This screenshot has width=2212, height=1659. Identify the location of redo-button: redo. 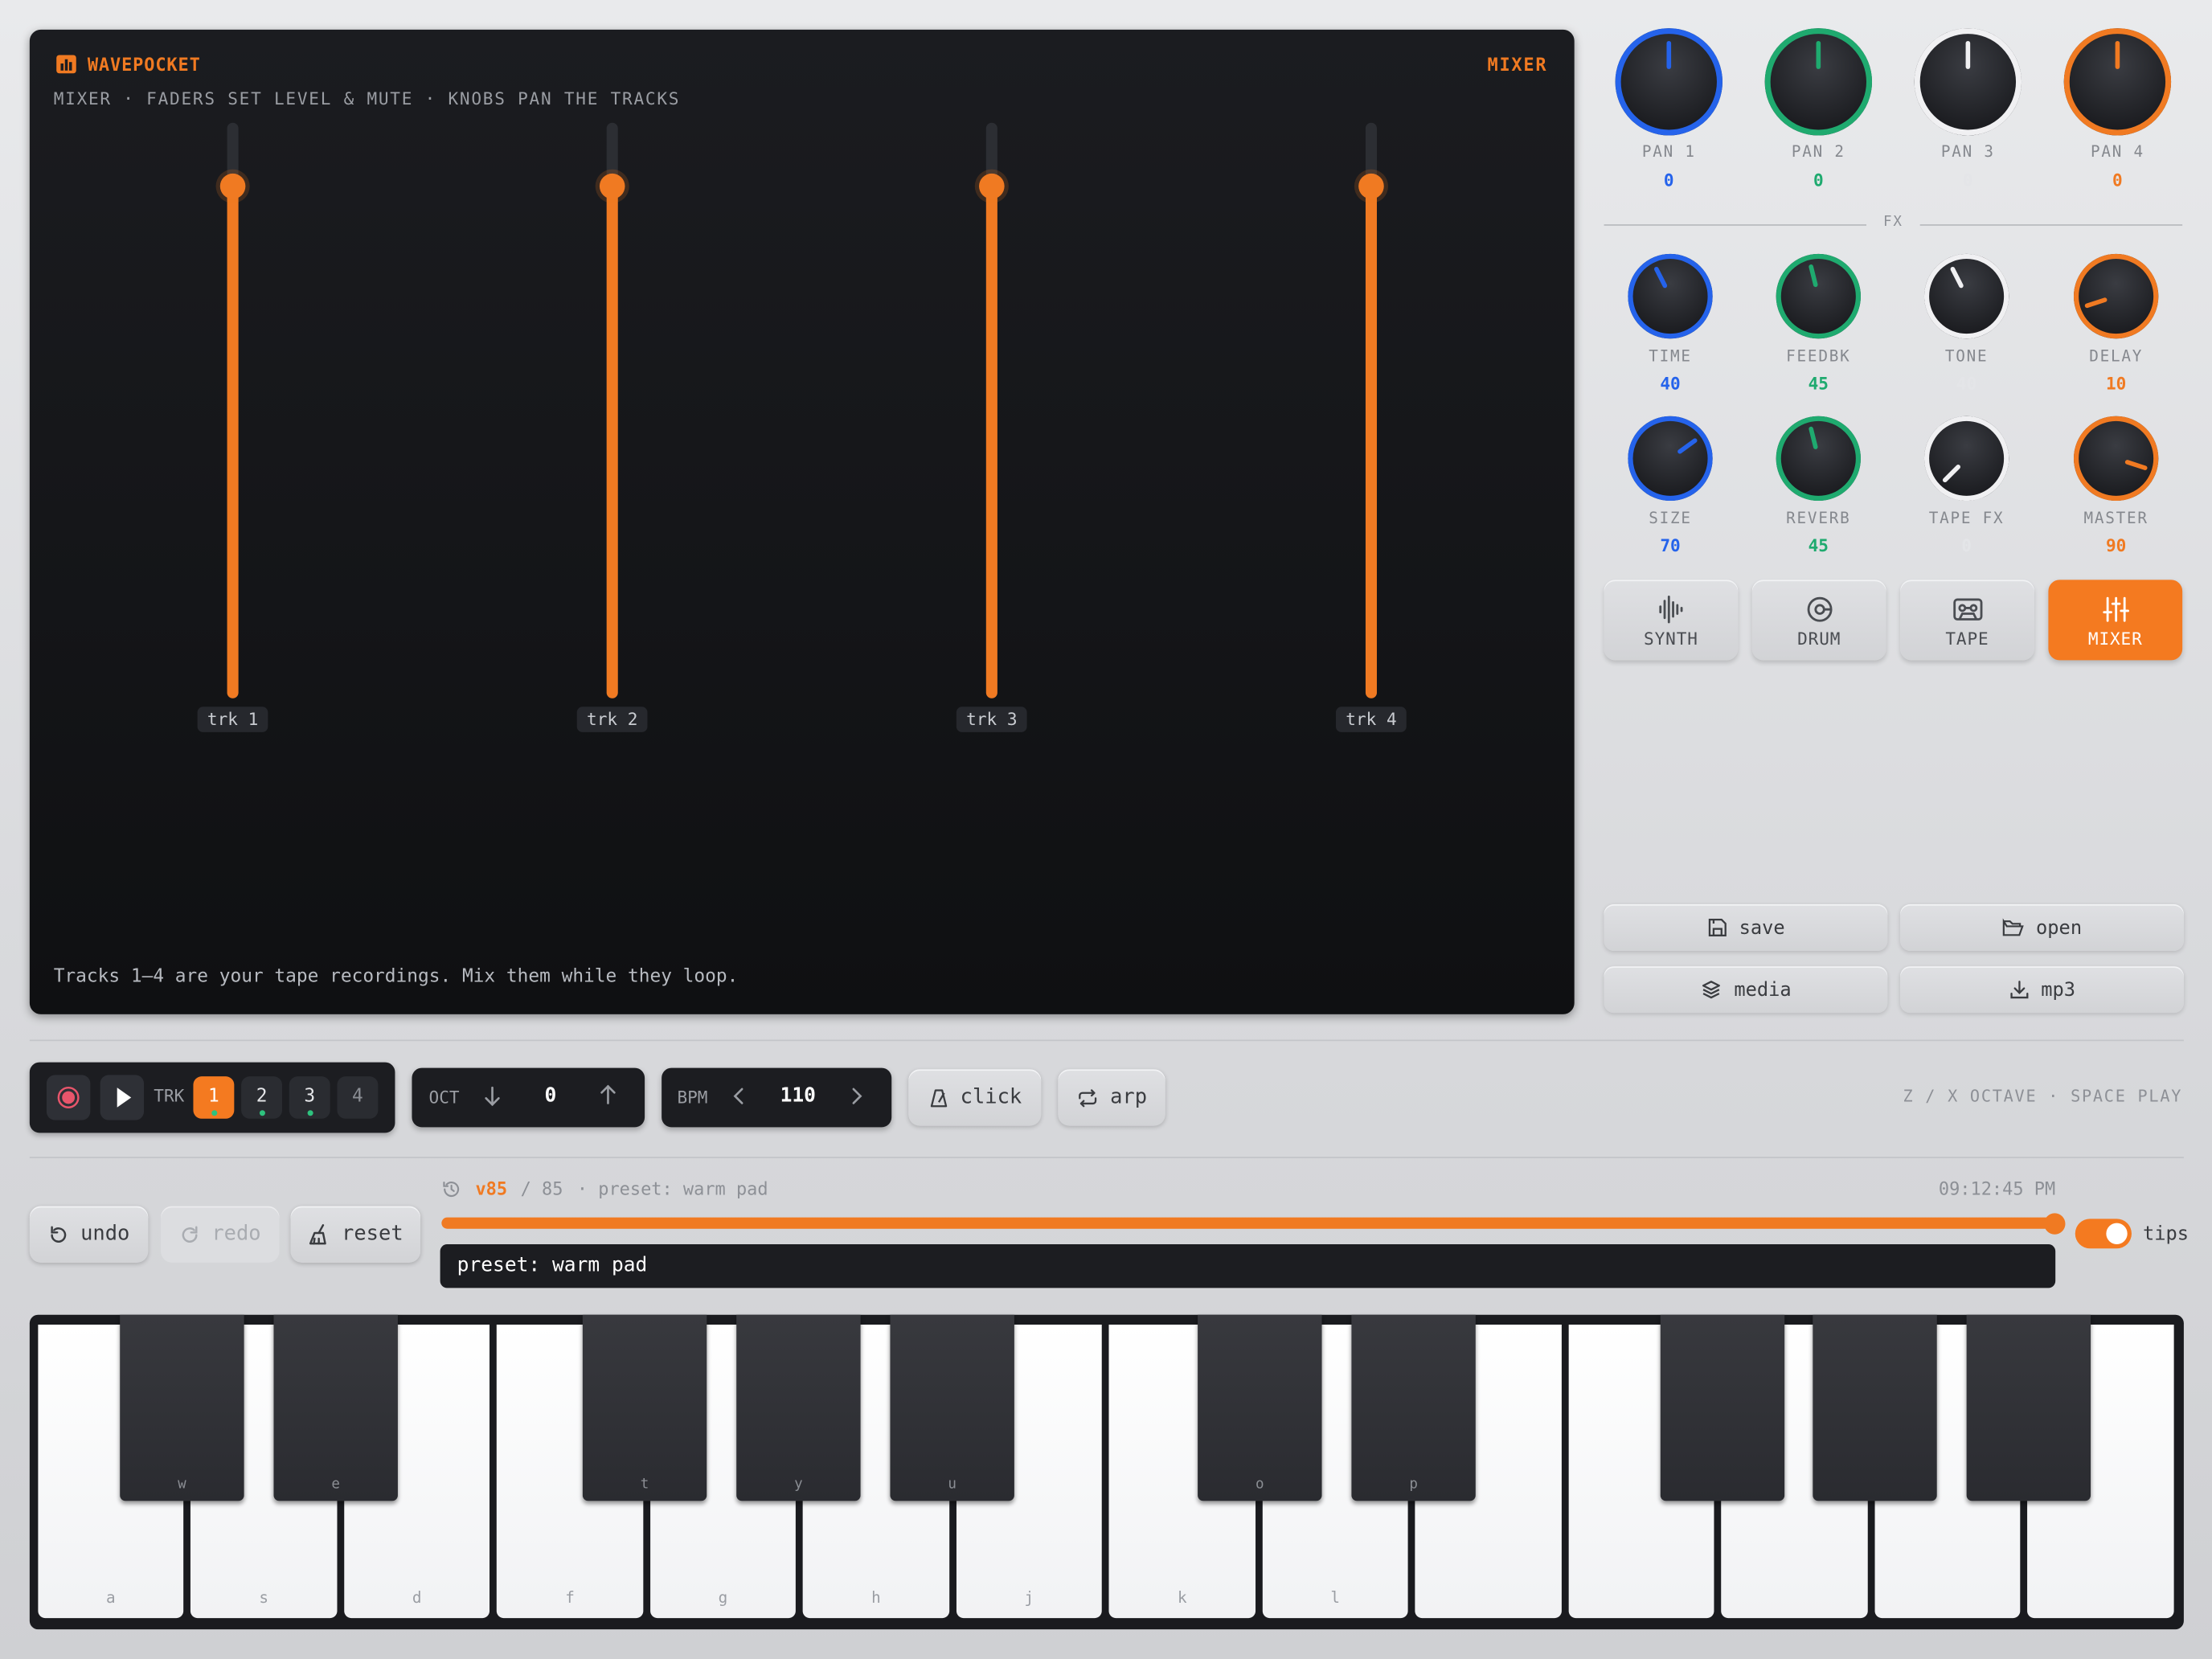
(221, 1234).